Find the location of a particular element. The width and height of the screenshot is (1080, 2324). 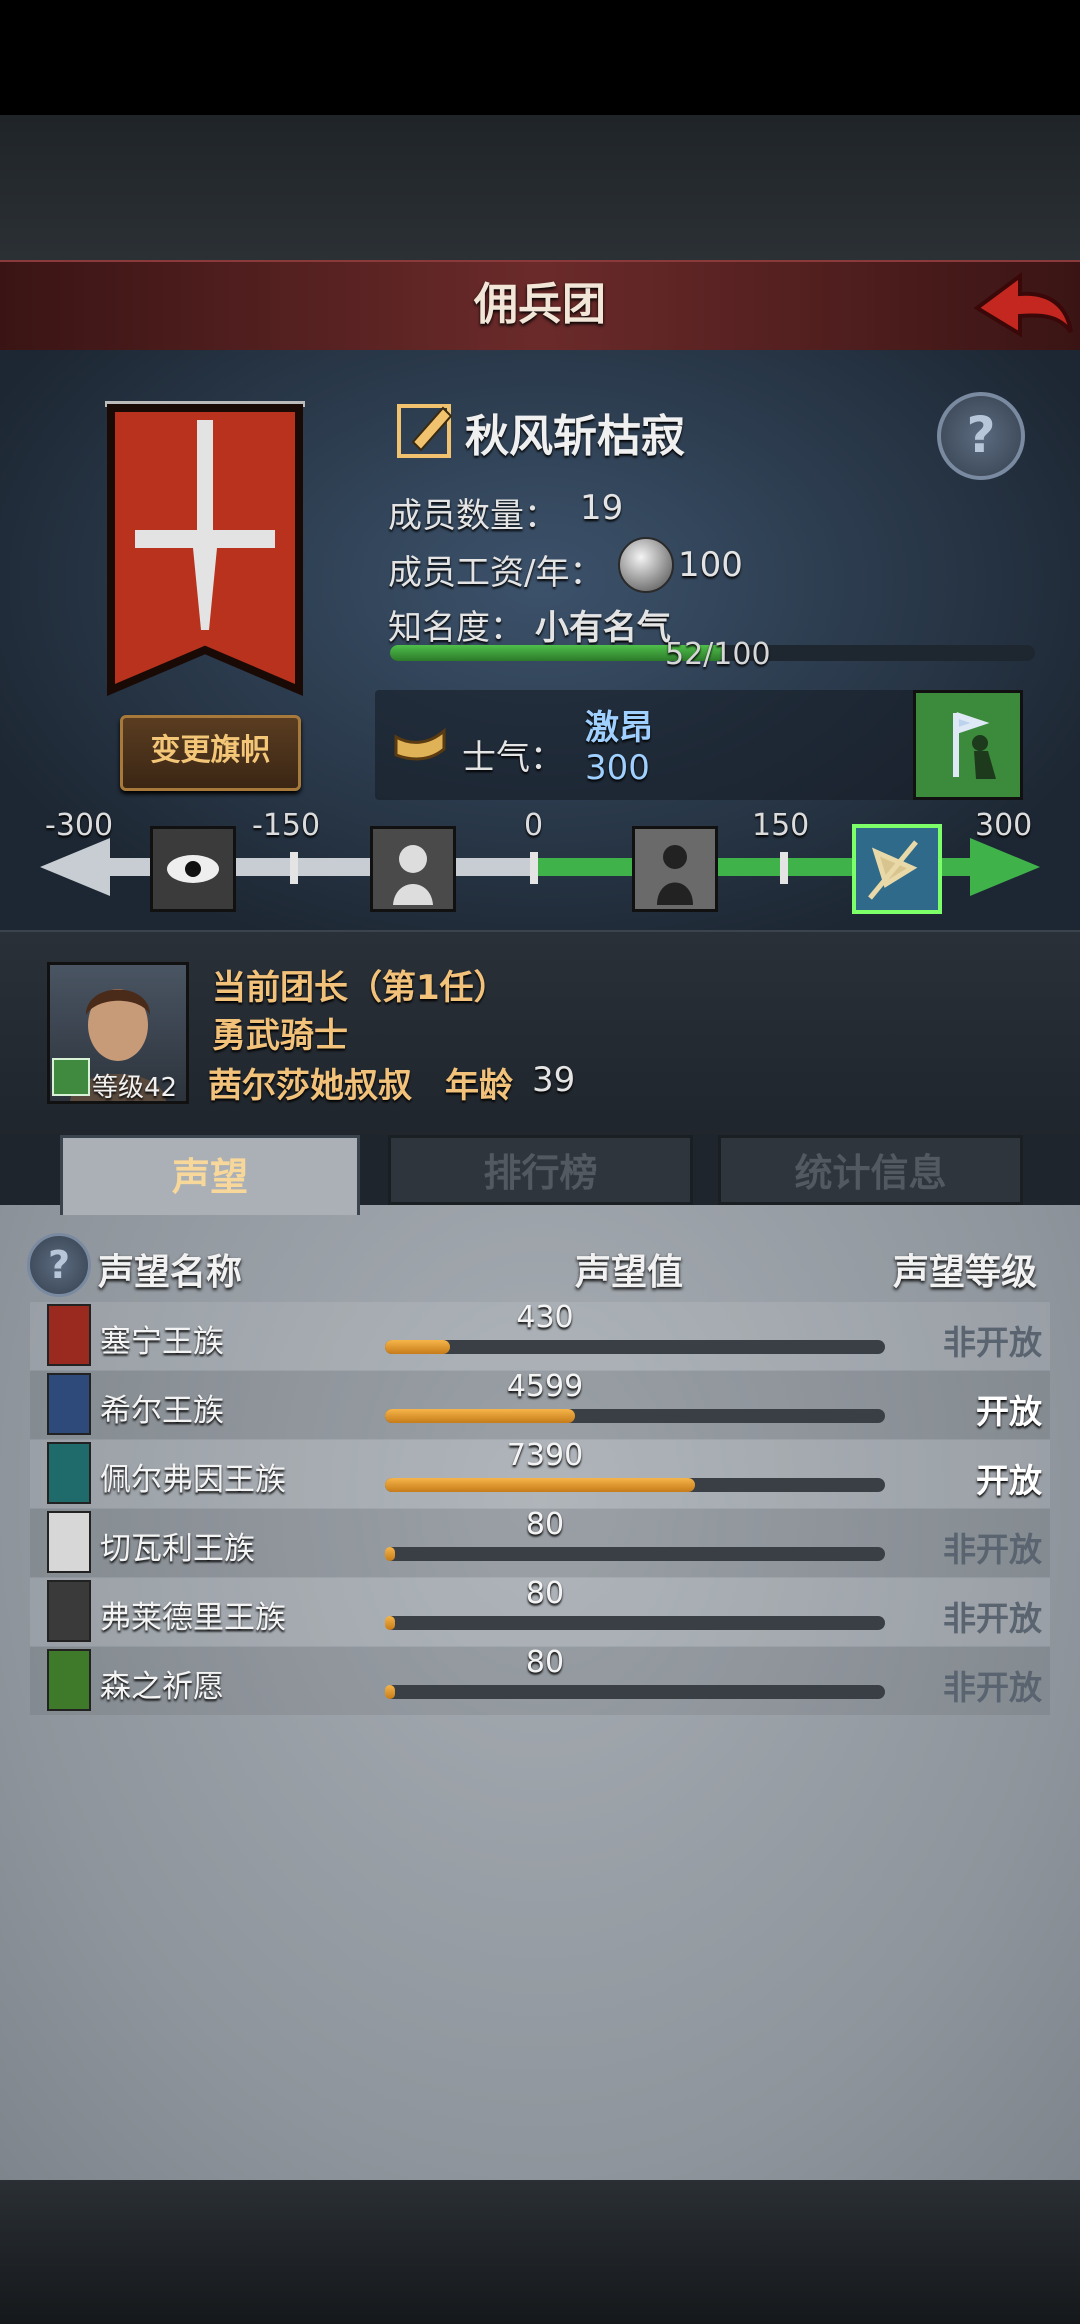

scale-tick-label: -150 is located at coordinates (286, 825).